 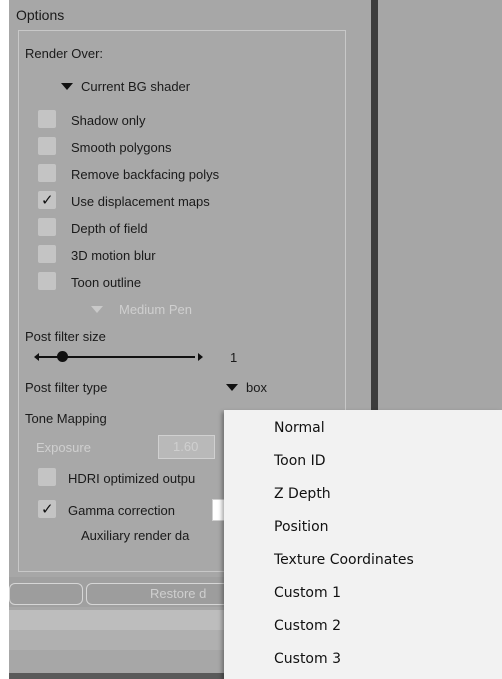 I want to click on menu-item-position: Position, so click(x=301, y=527).